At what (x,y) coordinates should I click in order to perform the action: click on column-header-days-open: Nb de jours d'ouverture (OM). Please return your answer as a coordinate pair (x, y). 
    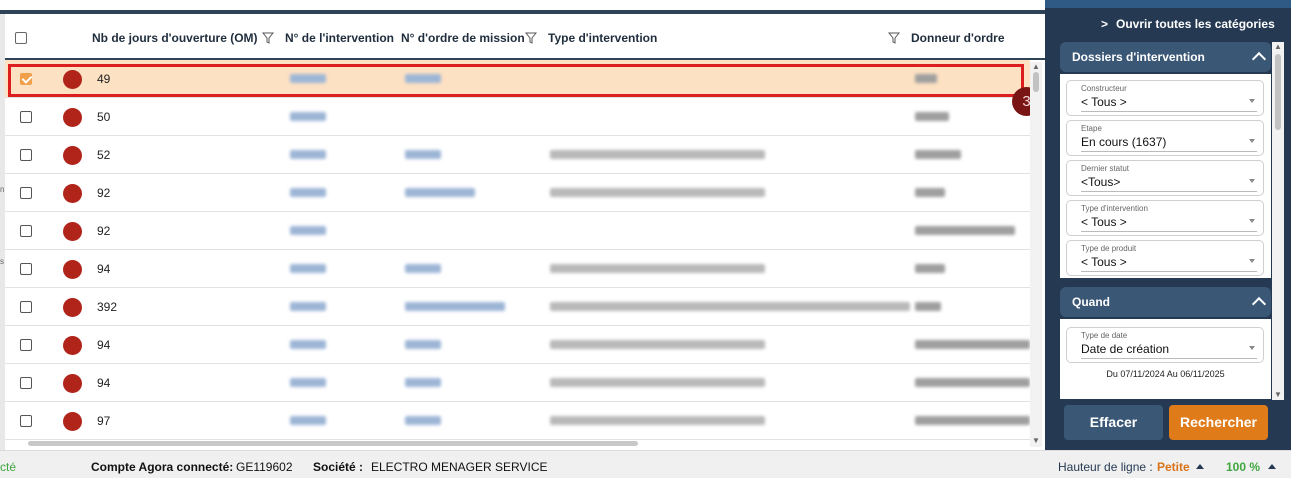
    Looking at the image, I should click on (175, 38).